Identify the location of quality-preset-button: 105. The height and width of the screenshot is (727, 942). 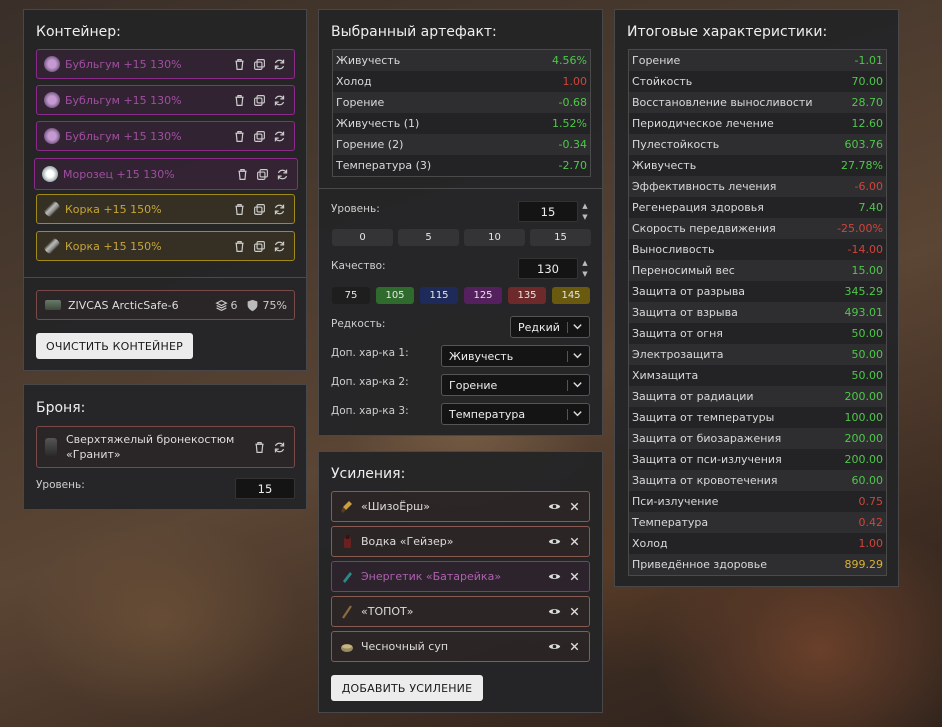
(395, 295).